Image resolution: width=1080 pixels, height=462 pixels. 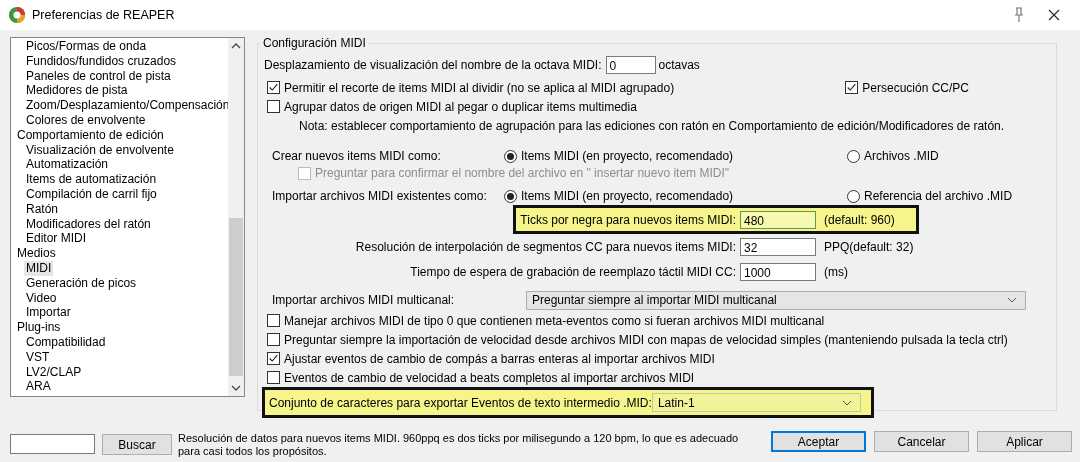 What do you see at coordinates (1019, 15) in the screenshot?
I see `pin-icon` at bounding box center [1019, 15].